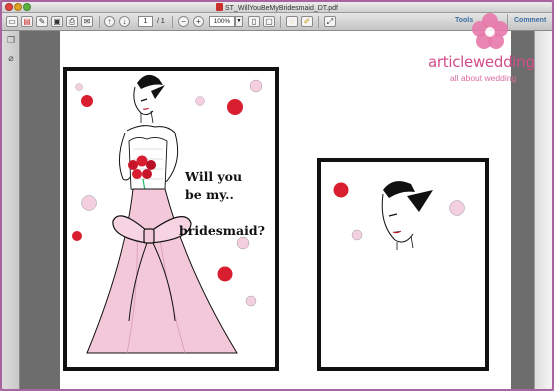 The image size is (554, 391). Describe the element at coordinates (72, 21) in the screenshot. I see `print-icon: ⎙` at that location.